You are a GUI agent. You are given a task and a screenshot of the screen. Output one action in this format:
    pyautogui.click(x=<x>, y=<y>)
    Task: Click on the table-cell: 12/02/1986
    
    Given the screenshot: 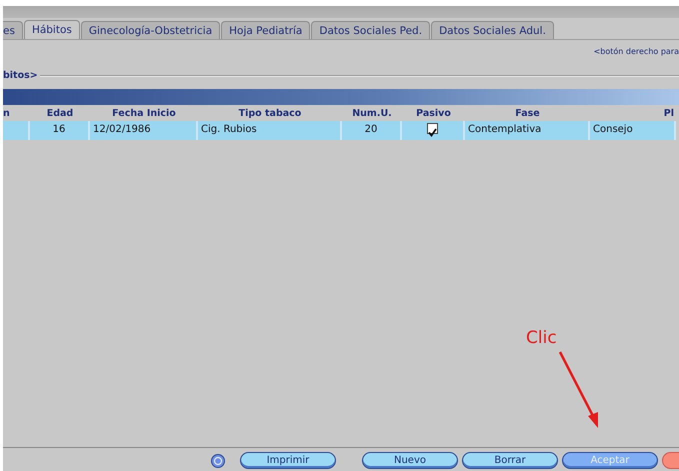 What is the action you would take?
    pyautogui.click(x=144, y=130)
    